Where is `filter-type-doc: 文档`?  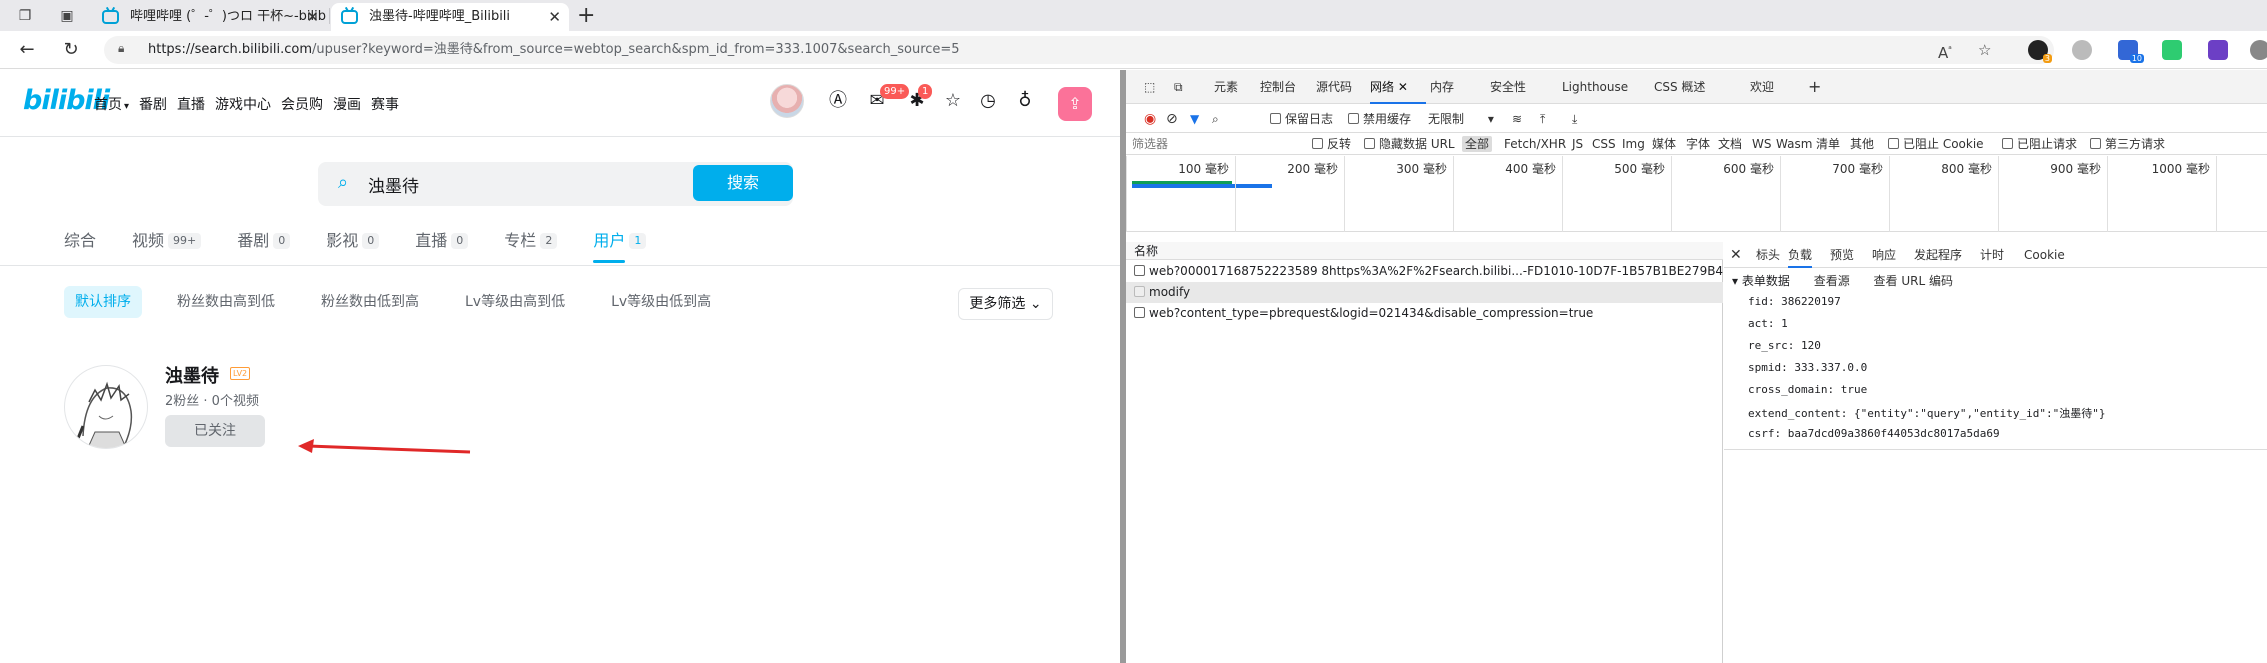
filter-type-doc: 文档 is located at coordinates (1730, 144).